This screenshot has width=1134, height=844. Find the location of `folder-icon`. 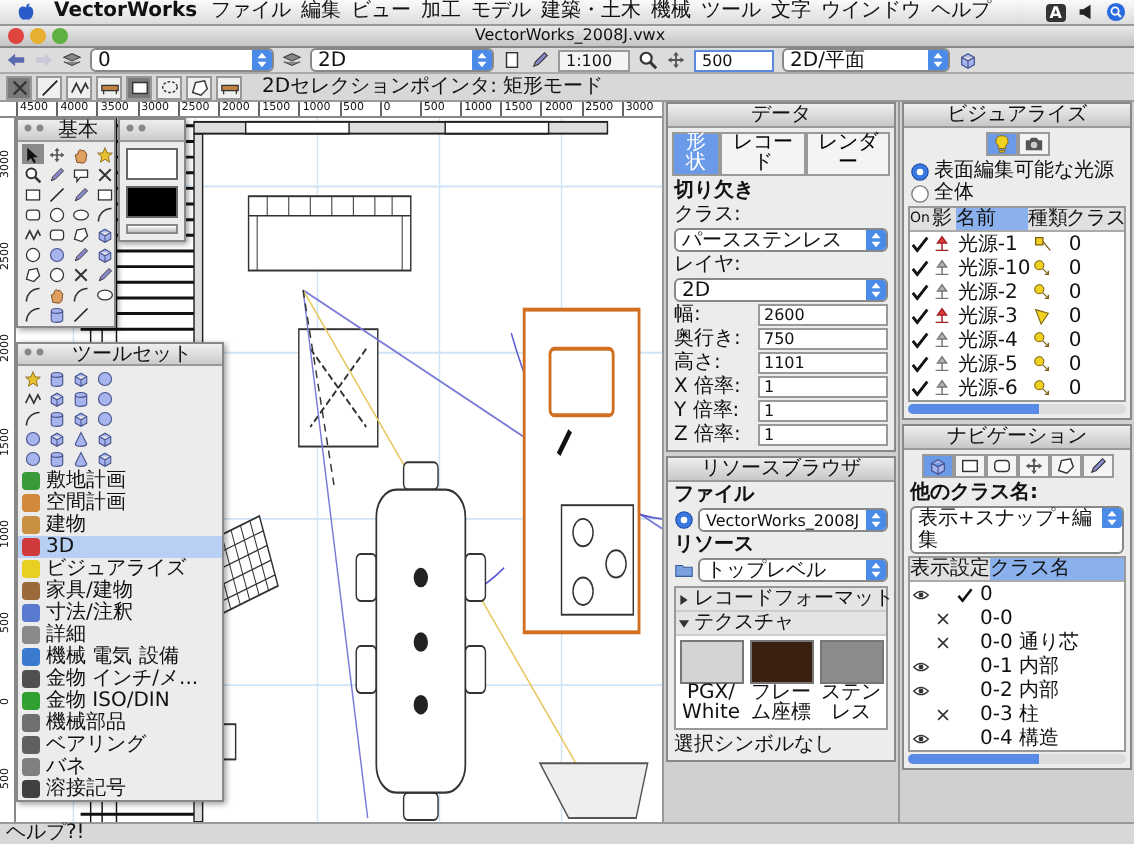

folder-icon is located at coordinates (684, 570).